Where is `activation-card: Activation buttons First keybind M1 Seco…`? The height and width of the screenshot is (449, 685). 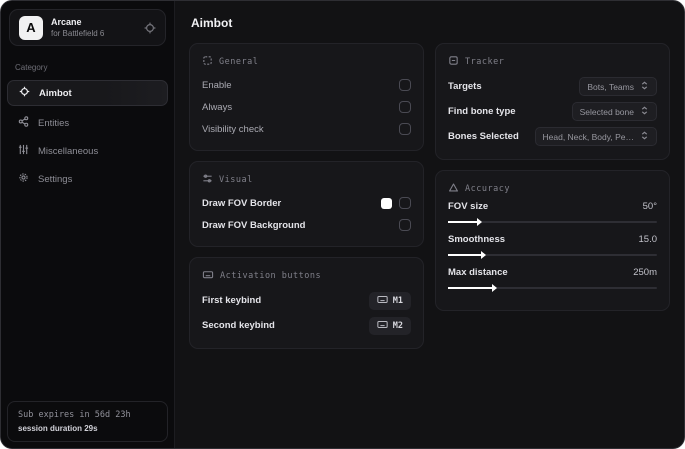 activation-card: Activation buttons First keybind M1 Seco… is located at coordinates (306, 303).